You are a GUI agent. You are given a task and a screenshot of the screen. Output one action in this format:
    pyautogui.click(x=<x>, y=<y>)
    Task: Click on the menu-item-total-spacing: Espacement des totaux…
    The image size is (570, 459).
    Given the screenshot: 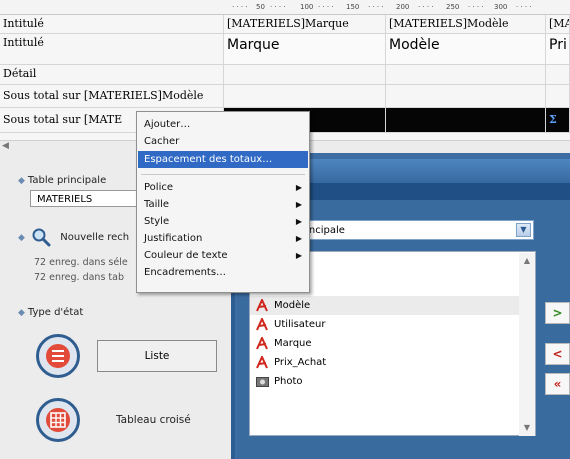 What is the action you would take?
    pyautogui.click(x=223, y=159)
    